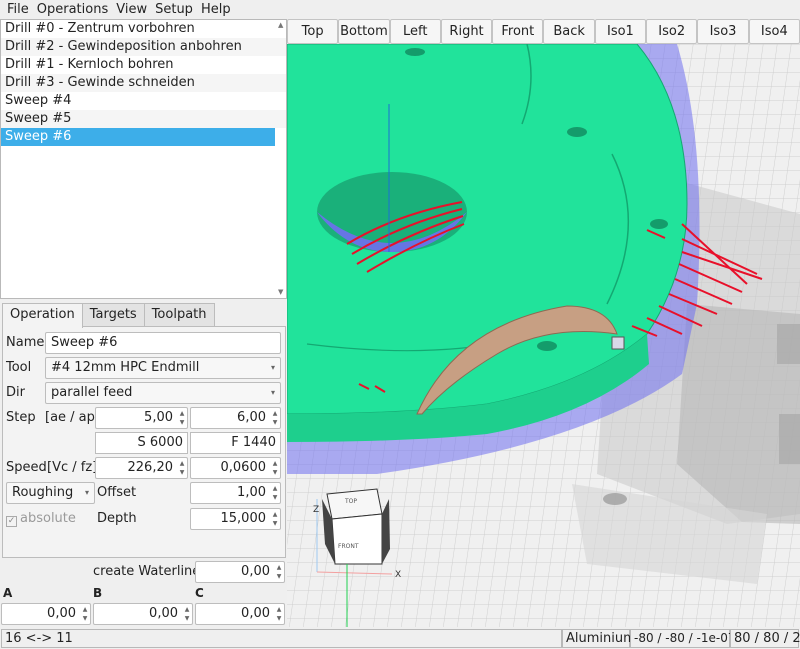 The height and width of the screenshot is (649, 800). I want to click on menu-setup: Setup, so click(174, 9).